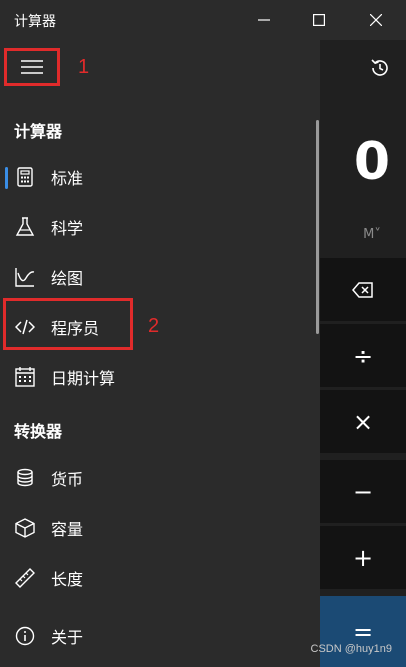 The height and width of the screenshot is (667, 406). Describe the element at coordinates (158, 578) in the screenshot. I see `nav-item-length: 长度` at that location.